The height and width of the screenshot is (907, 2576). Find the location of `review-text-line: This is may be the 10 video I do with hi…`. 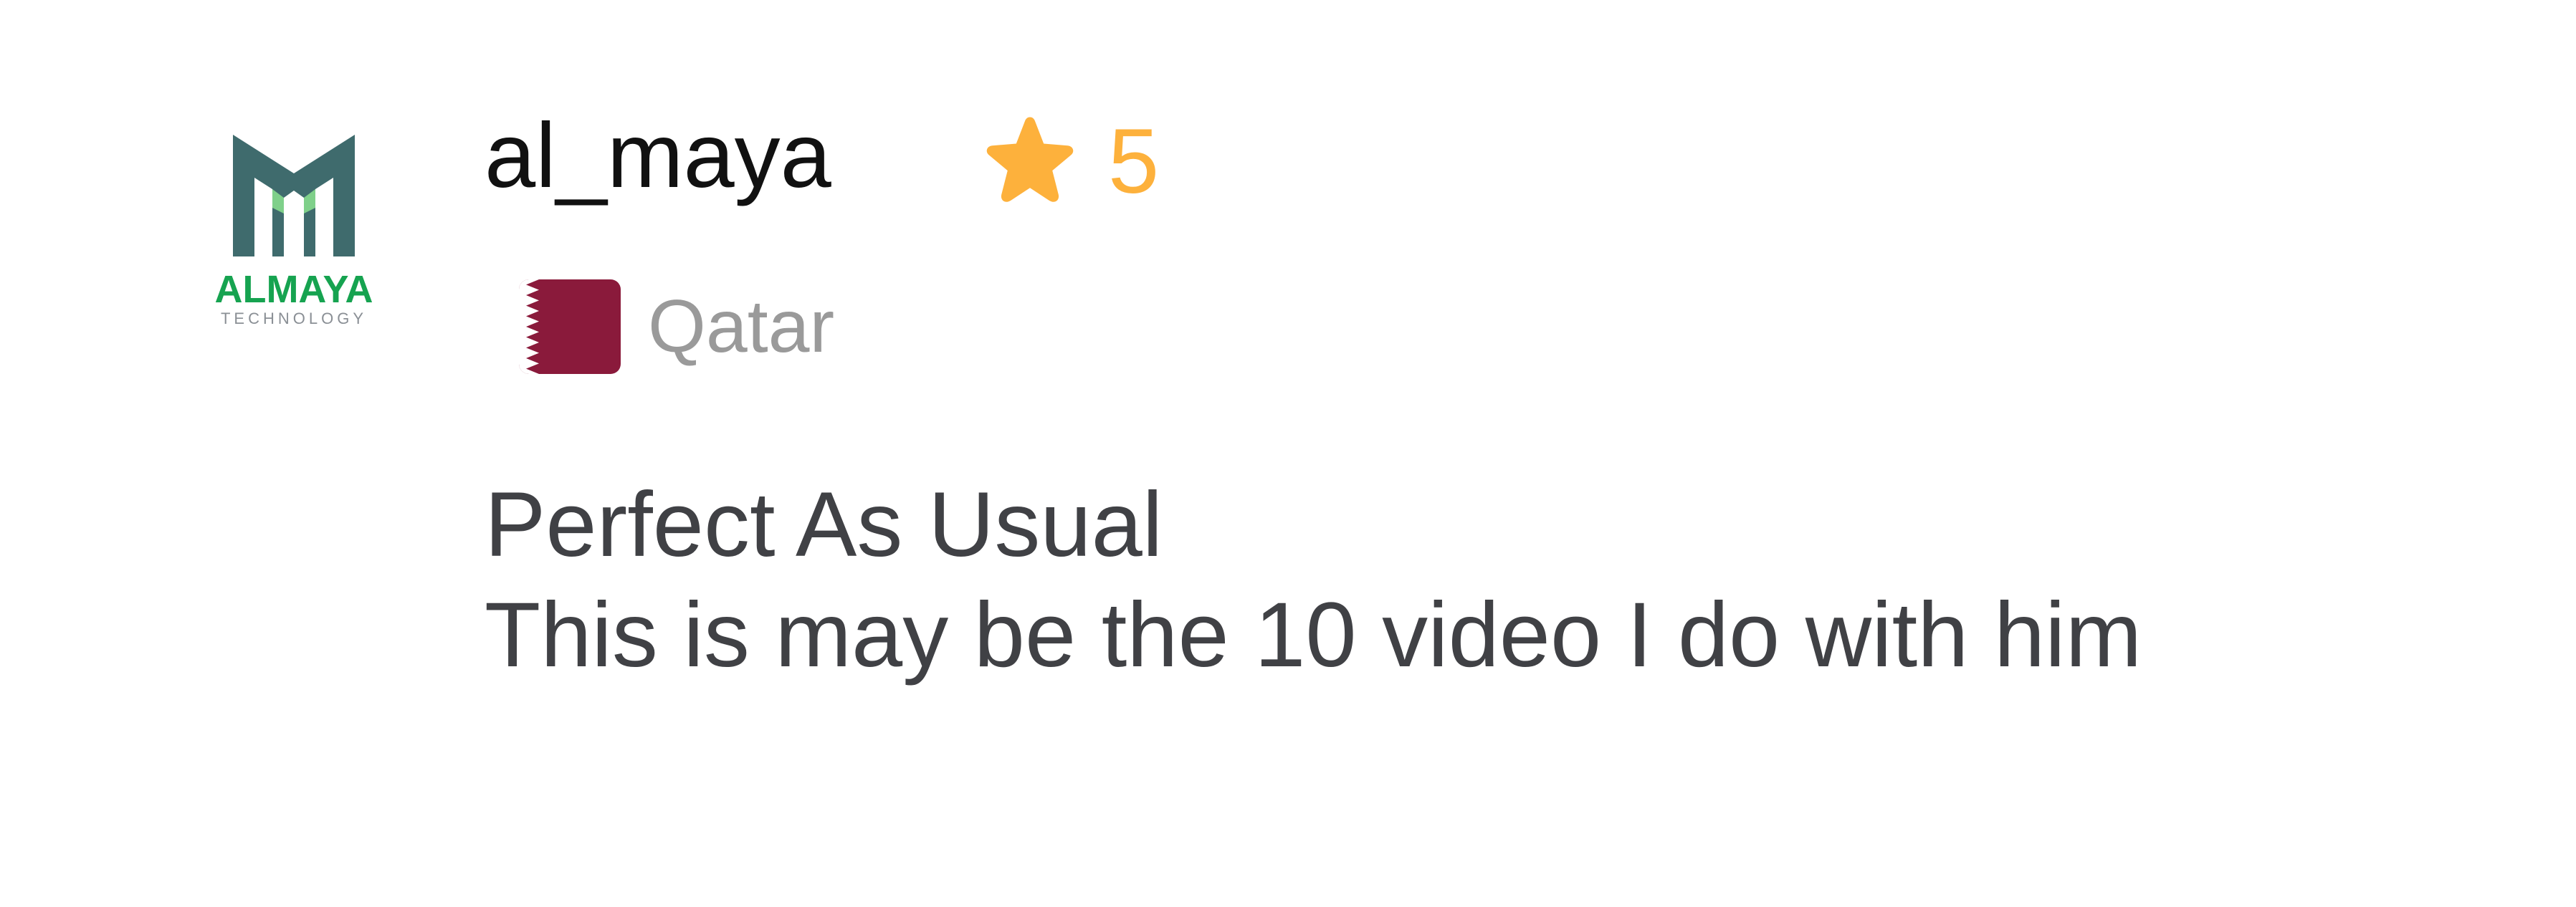

review-text-line: This is may be the 10 video I do with hi… is located at coordinates (1313, 635).